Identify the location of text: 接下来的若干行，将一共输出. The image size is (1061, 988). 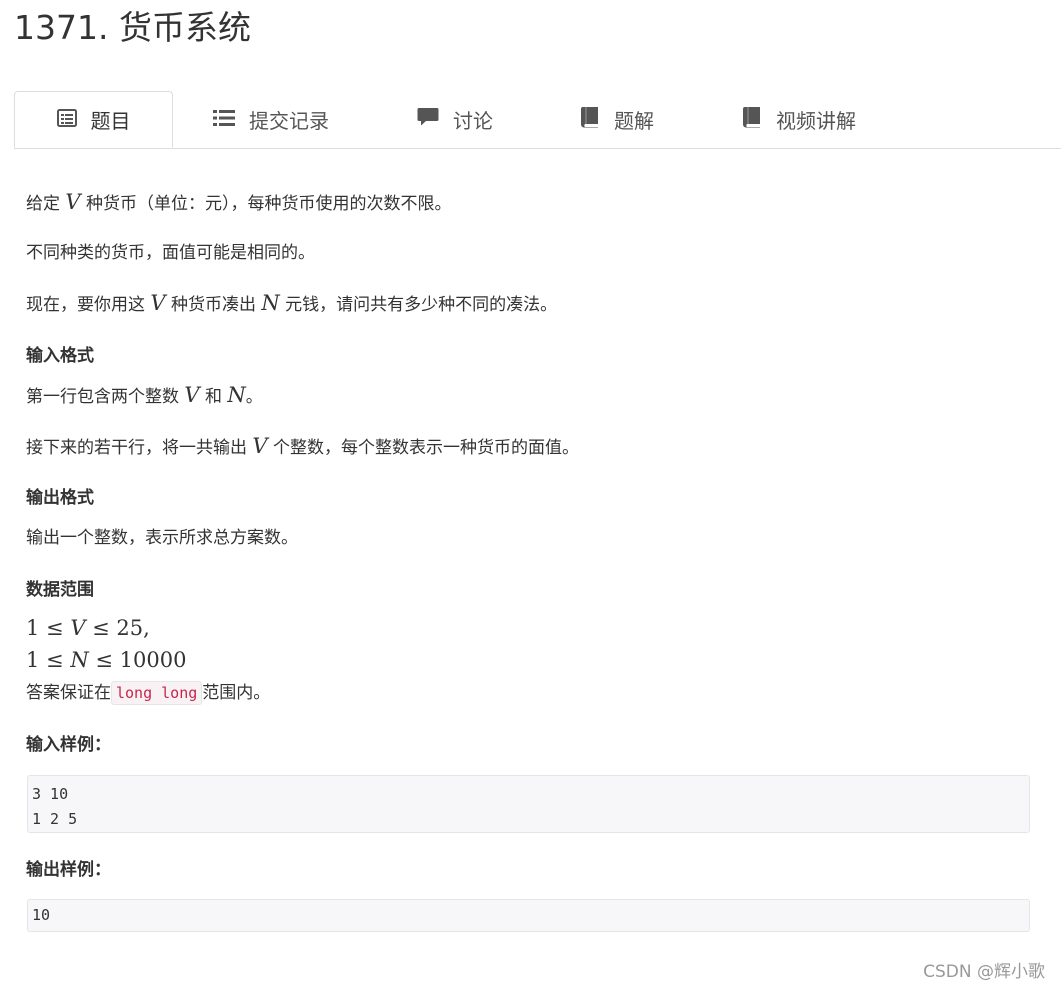
(139, 448).